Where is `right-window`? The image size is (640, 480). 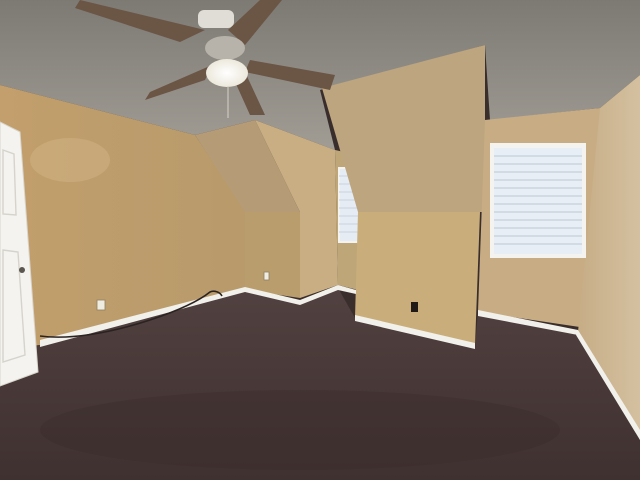 right-window is located at coordinates (538, 200).